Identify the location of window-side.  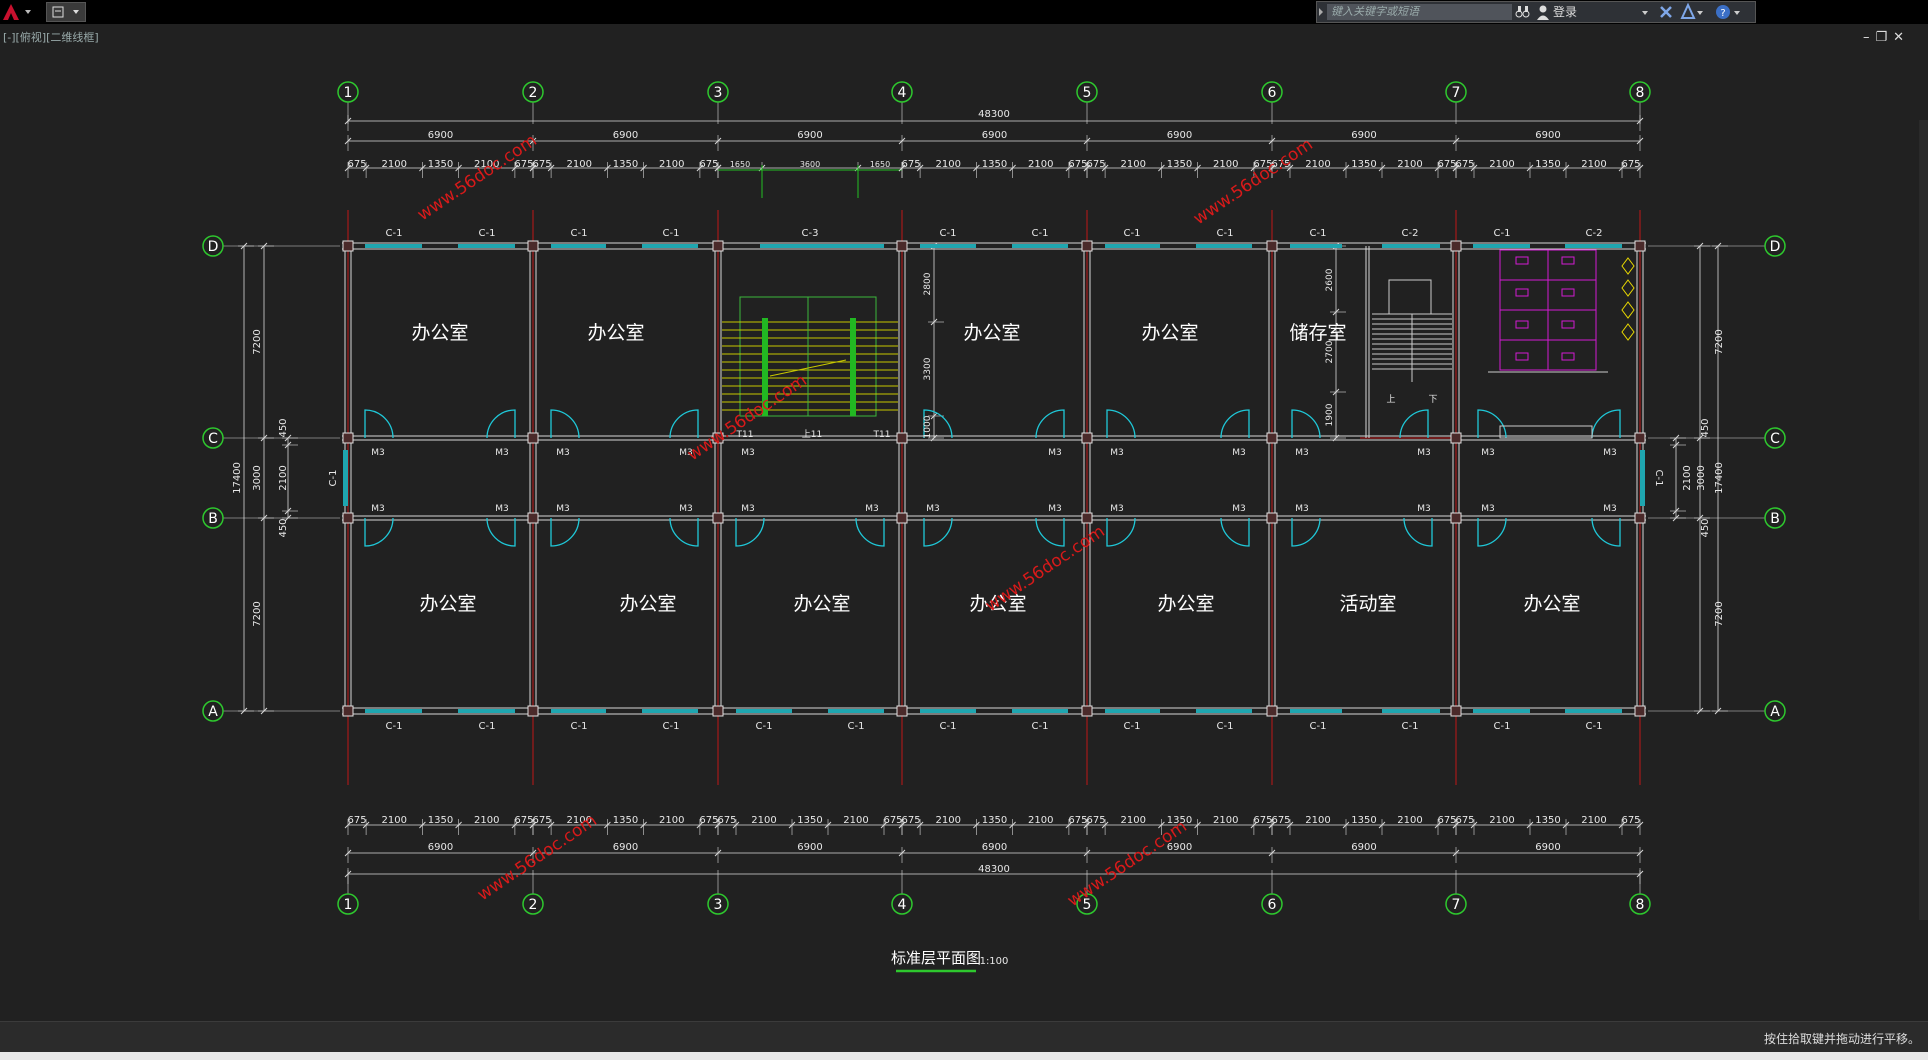
(1642, 478).